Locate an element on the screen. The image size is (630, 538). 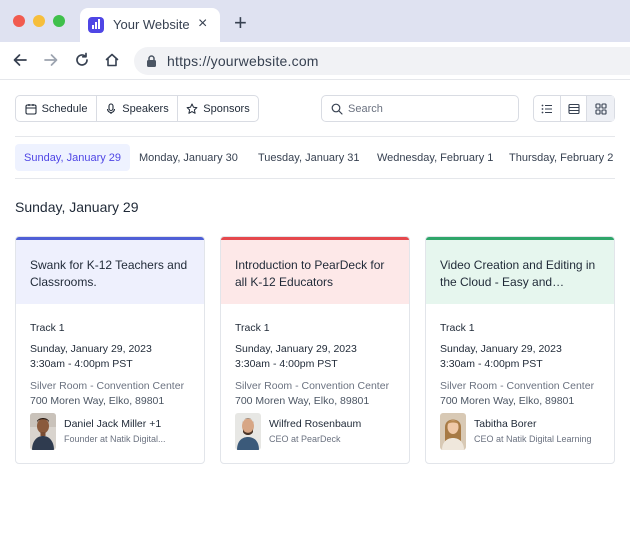
table-view-button is located at coordinates (574, 108).